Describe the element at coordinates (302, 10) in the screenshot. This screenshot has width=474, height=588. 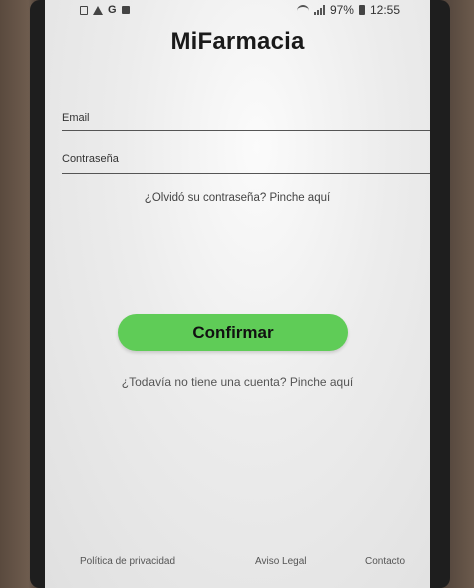
I see `wifi-icon` at that location.